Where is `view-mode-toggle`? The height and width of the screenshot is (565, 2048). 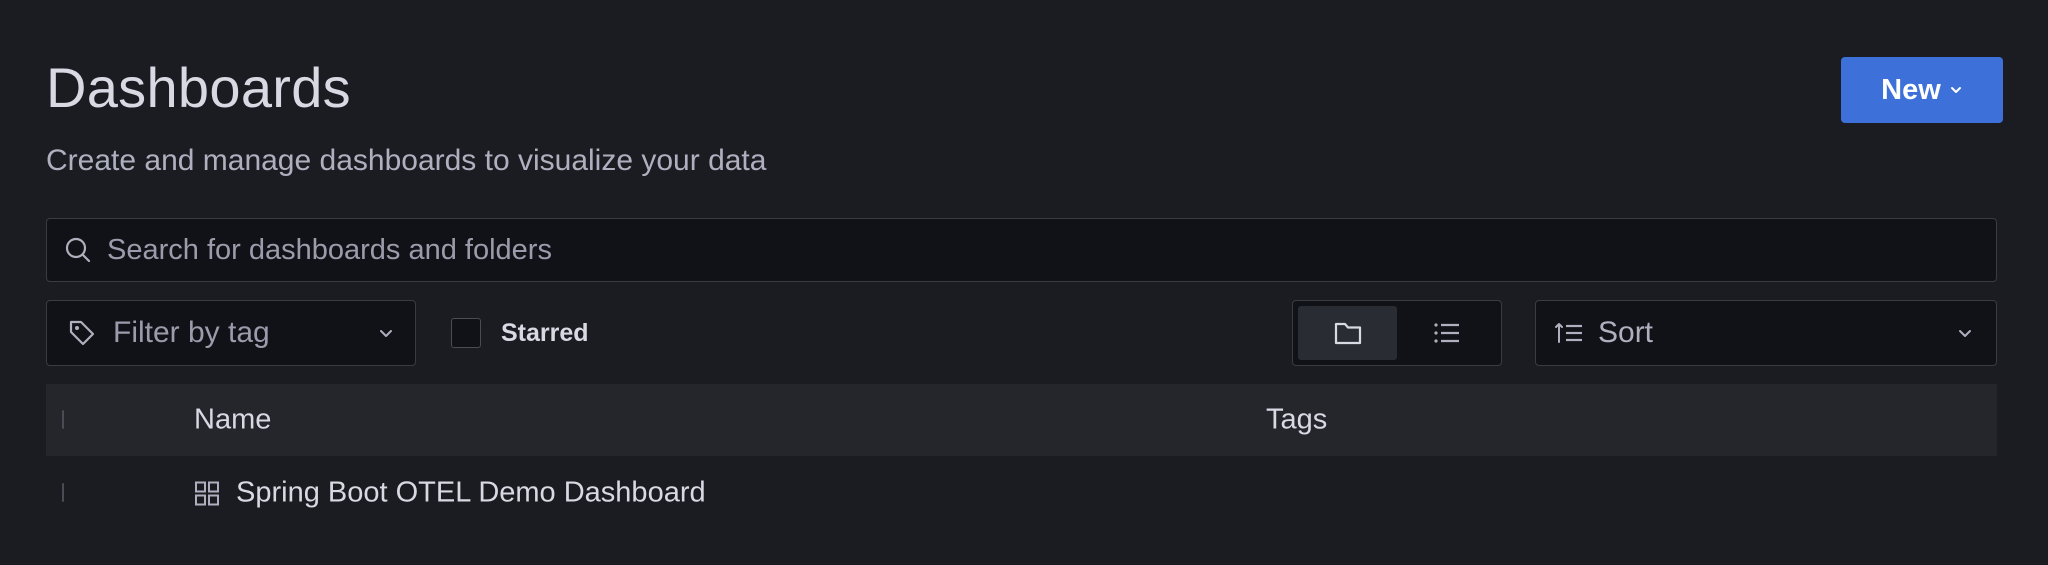 view-mode-toggle is located at coordinates (1397, 333).